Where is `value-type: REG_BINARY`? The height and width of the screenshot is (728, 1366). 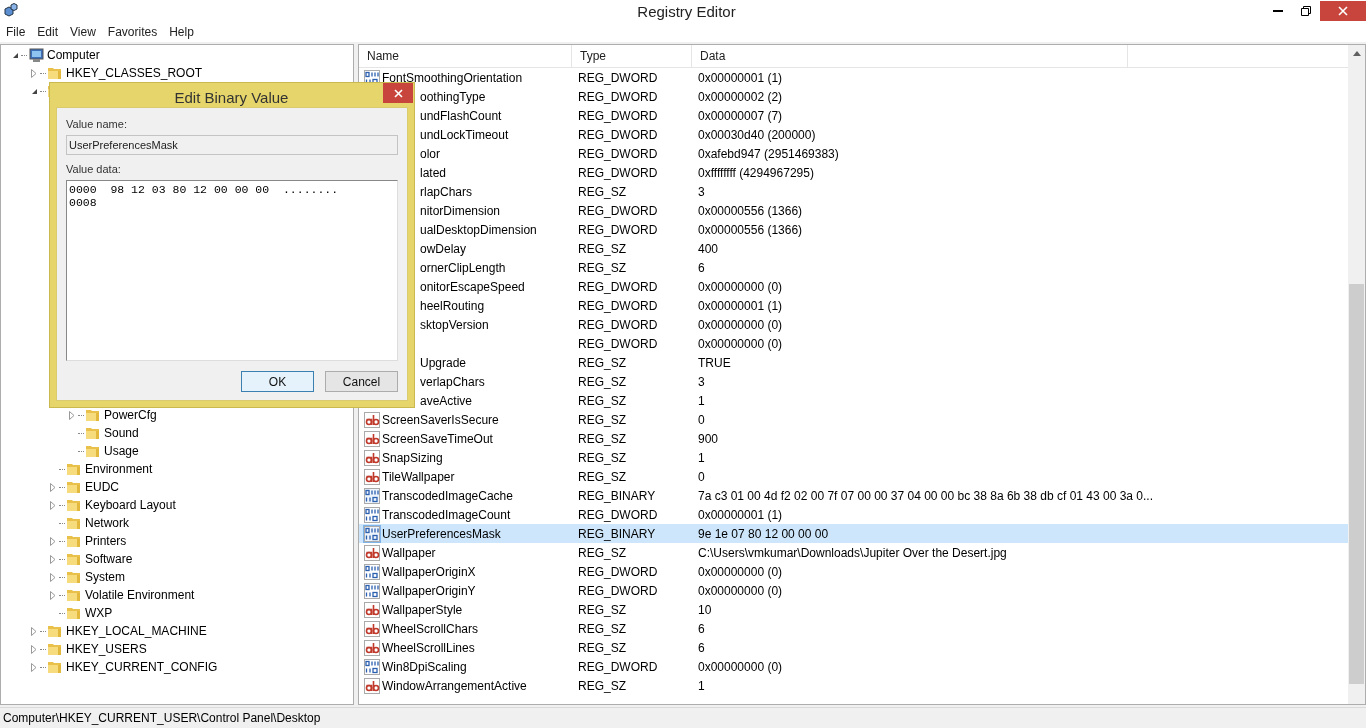 value-type: REG_BINARY is located at coordinates (617, 495).